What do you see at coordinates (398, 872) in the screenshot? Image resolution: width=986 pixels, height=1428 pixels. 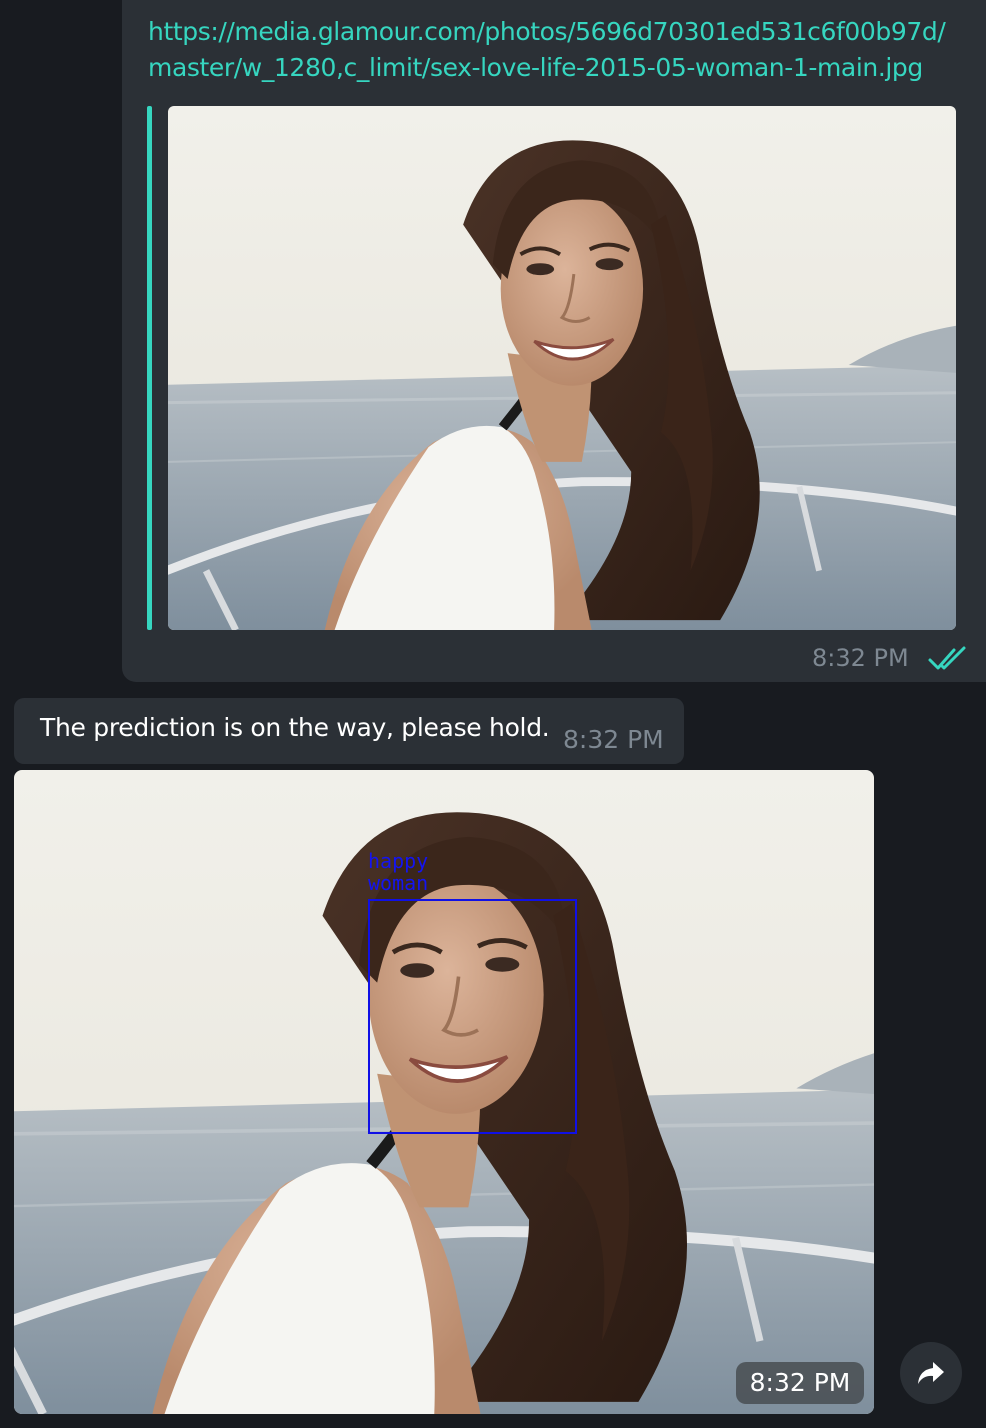 I see `prediction-label: happy woman` at bounding box center [398, 872].